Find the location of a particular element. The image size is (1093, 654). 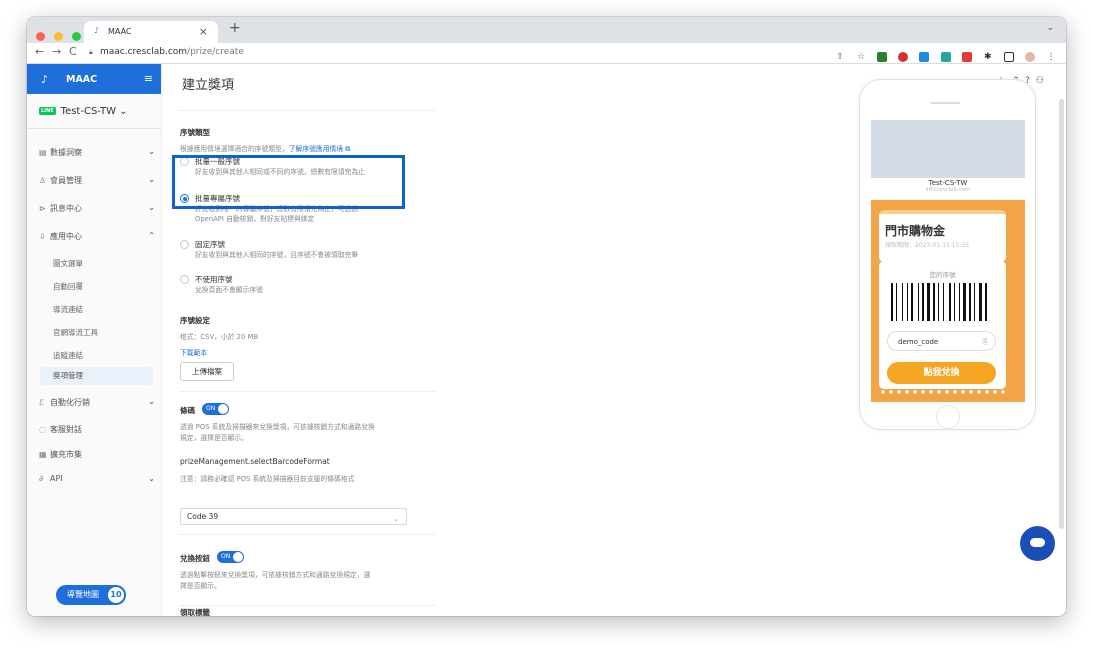

barcode-heading: 條碼 is located at coordinates (187, 410).